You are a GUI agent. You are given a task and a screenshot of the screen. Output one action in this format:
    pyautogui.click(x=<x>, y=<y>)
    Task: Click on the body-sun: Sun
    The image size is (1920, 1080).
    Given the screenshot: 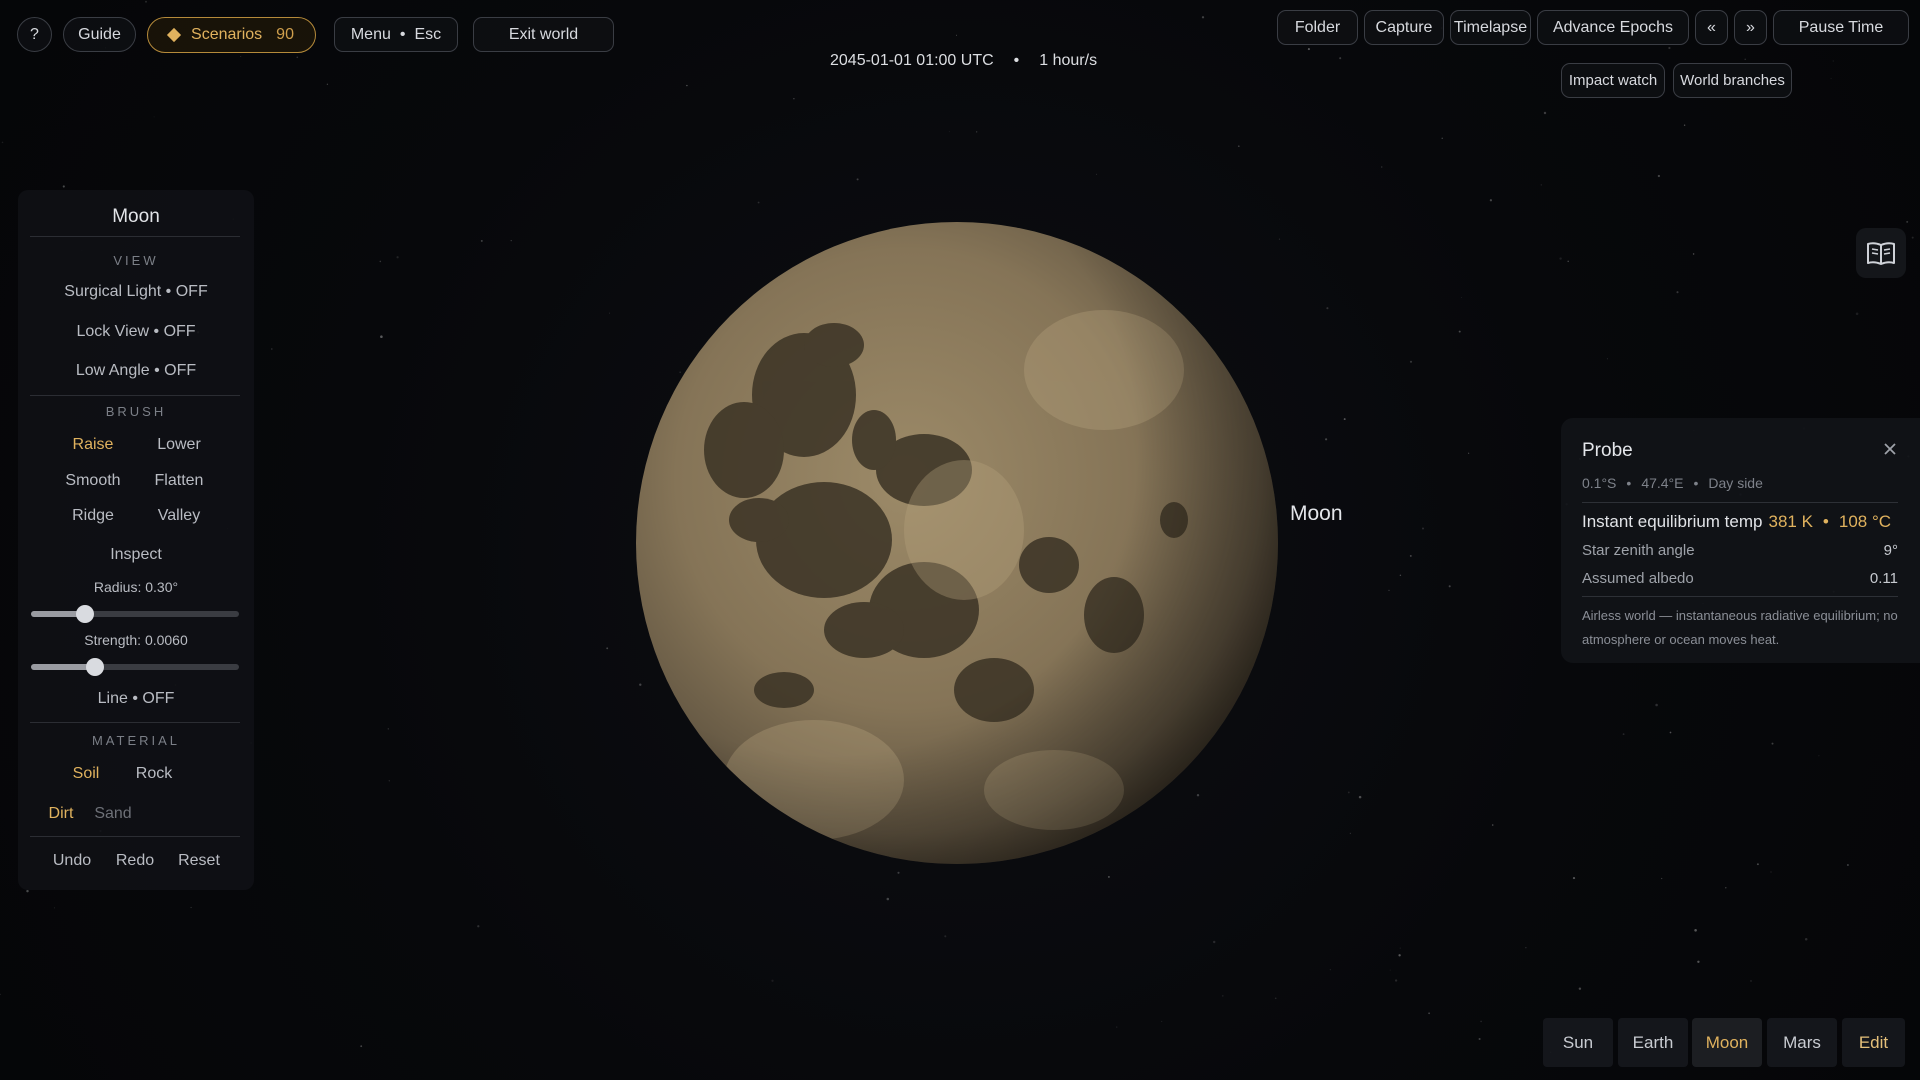 What is the action you would take?
    pyautogui.click(x=1578, y=1042)
    